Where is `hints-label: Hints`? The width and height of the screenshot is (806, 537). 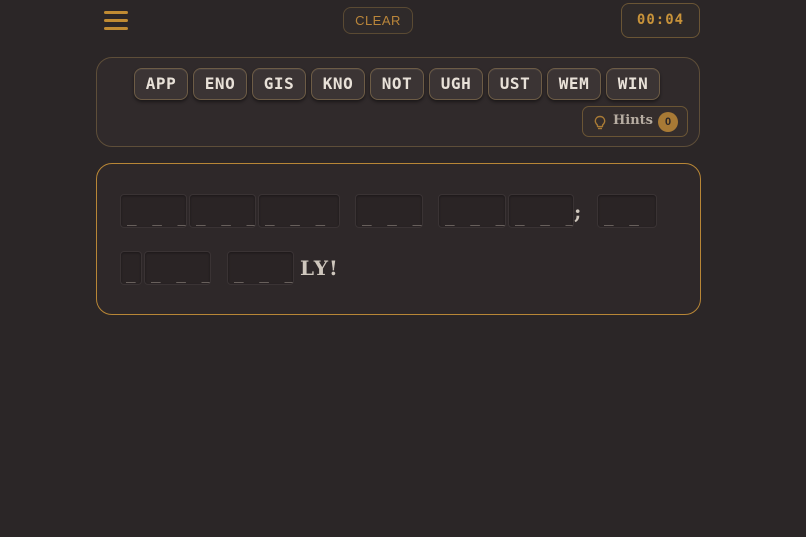 hints-label: Hints is located at coordinates (633, 120).